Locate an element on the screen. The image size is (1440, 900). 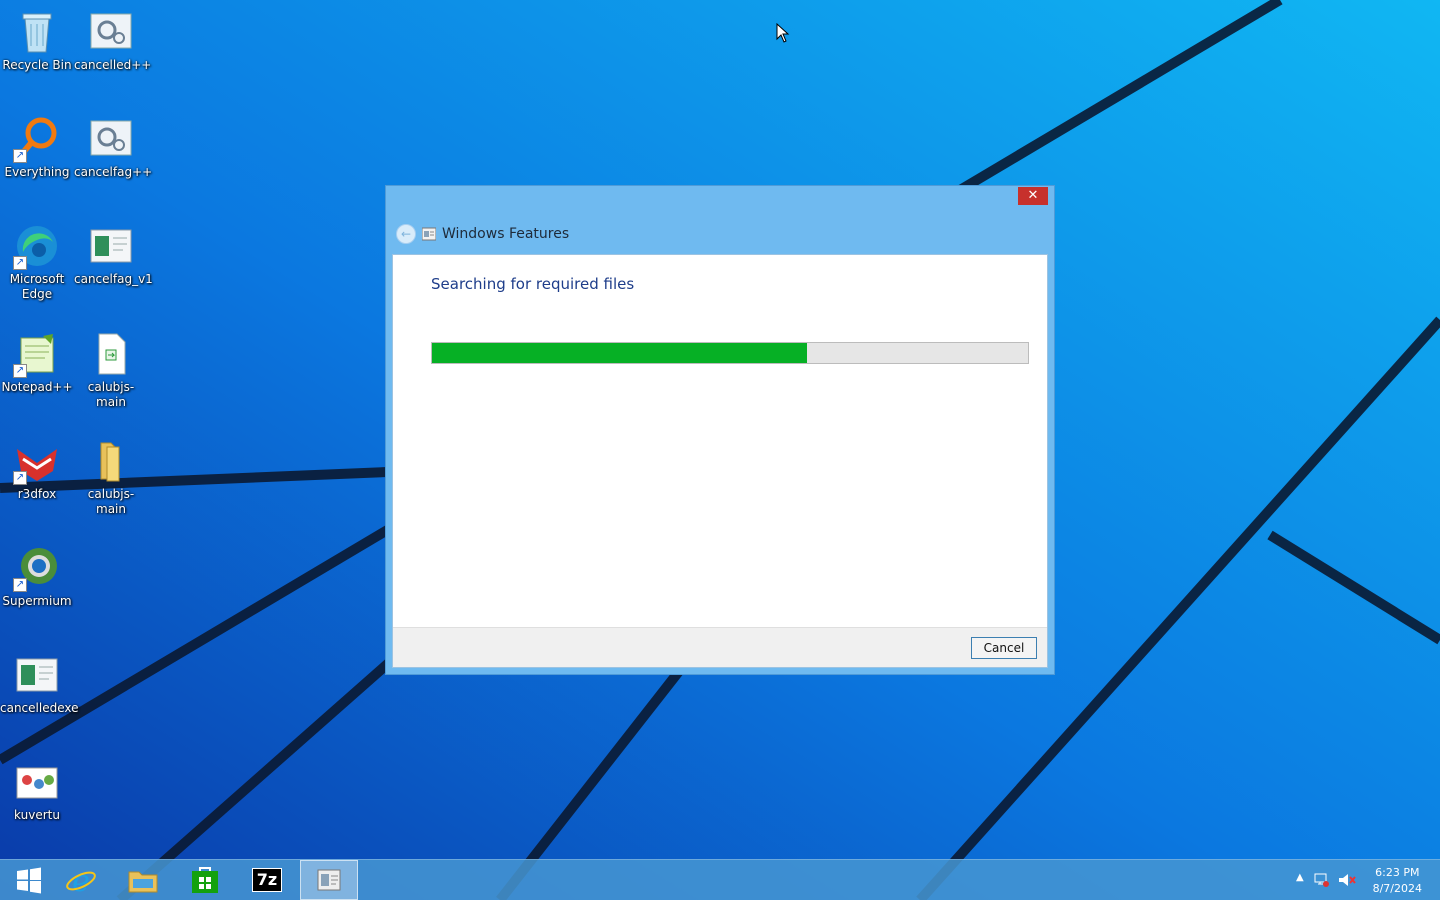
desktop-icon-calubjs-main-file: calubjs-main is located at coordinates (111, 370).